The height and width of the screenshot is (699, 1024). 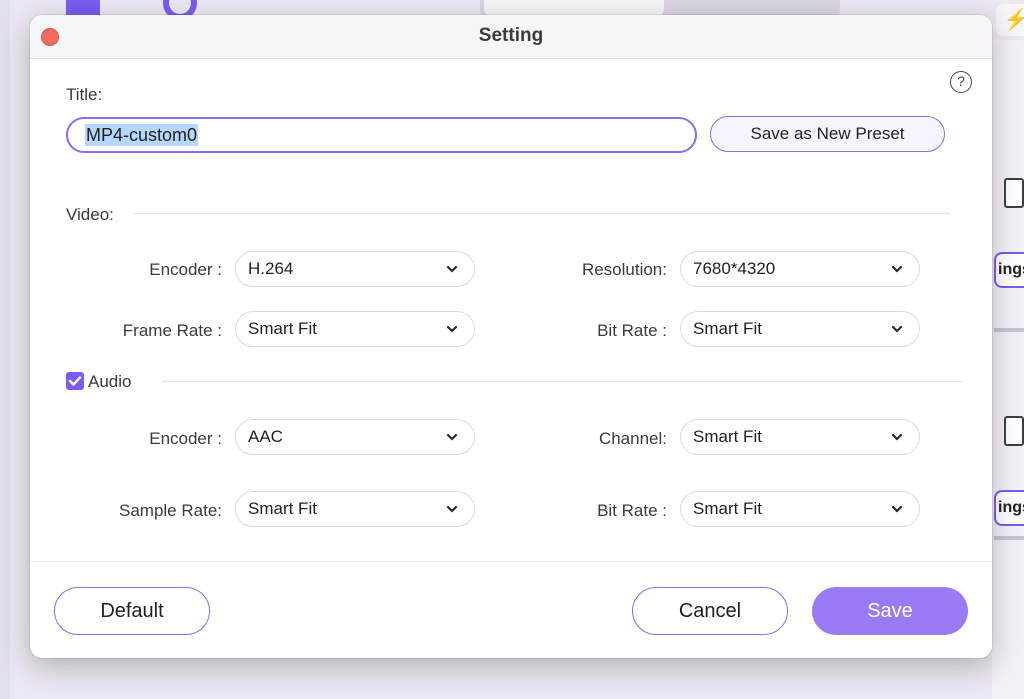 What do you see at coordinates (727, 508) in the screenshot?
I see `audio-bit-rate-value: Smart Fit` at bounding box center [727, 508].